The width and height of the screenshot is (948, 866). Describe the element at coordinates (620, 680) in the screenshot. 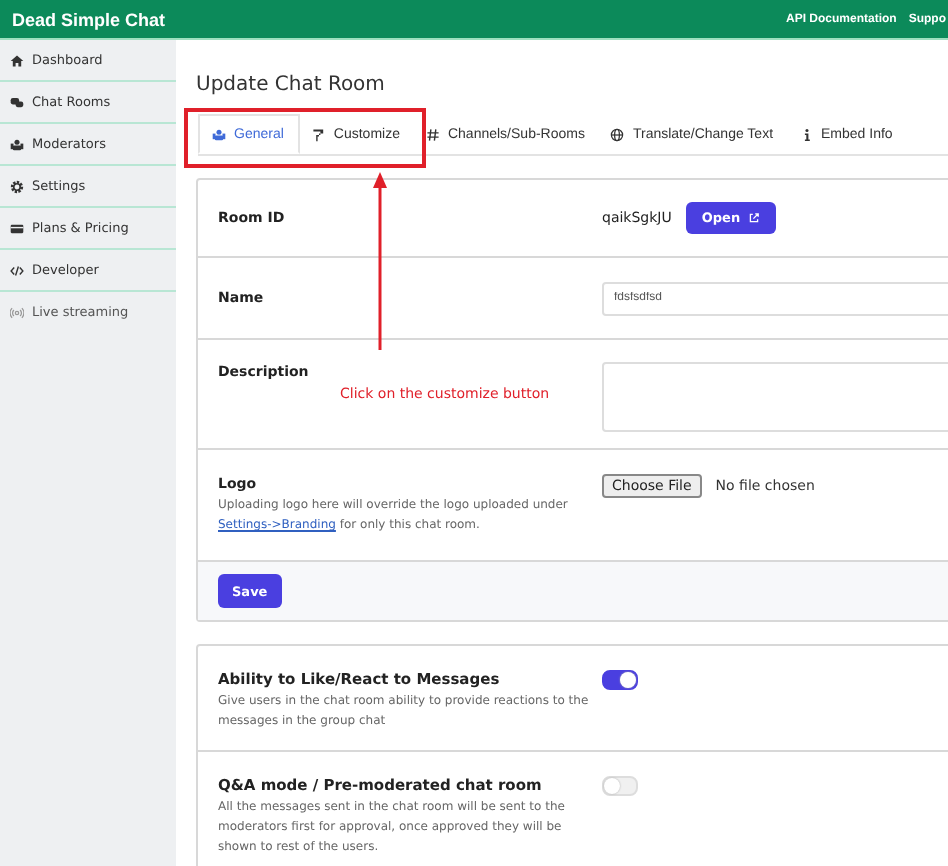

I see `toggle-switch` at that location.